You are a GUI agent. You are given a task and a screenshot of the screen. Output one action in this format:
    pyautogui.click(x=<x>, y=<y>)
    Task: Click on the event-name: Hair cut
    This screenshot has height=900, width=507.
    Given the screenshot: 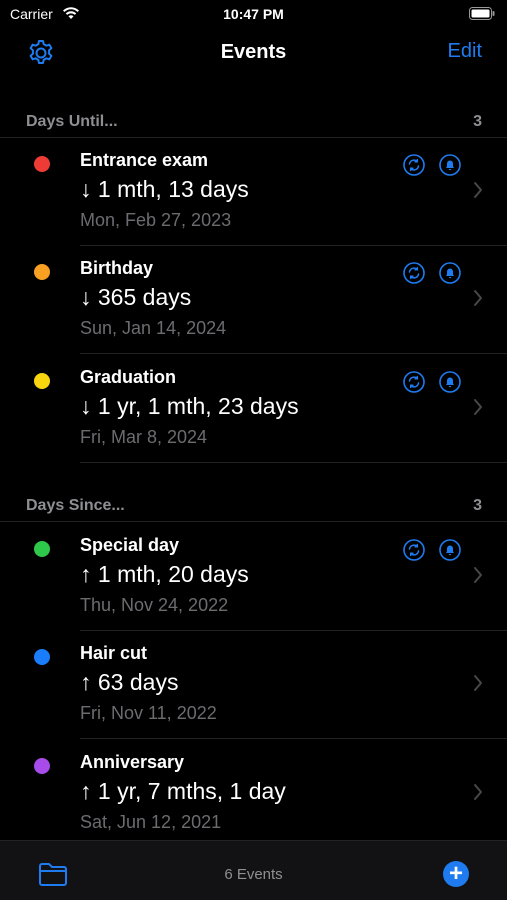 What is the action you would take?
    pyautogui.click(x=114, y=653)
    